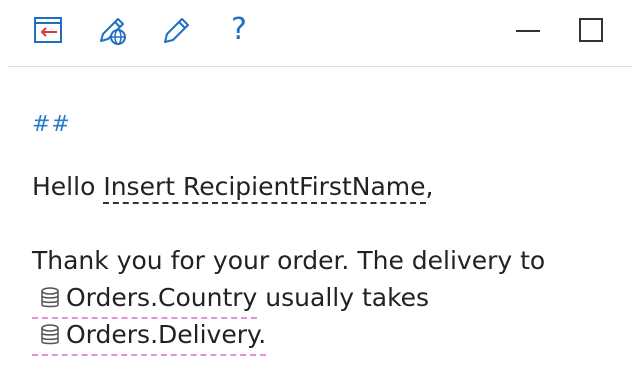 The image size is (638, 370). I want to click on heading-marker: ##, so click(51, 124).